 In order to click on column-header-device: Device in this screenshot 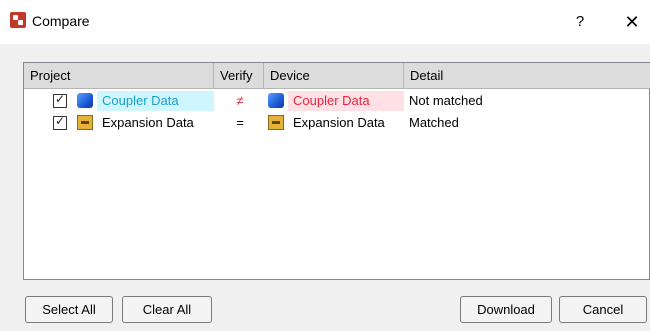, I will do `click(334, 75)`.